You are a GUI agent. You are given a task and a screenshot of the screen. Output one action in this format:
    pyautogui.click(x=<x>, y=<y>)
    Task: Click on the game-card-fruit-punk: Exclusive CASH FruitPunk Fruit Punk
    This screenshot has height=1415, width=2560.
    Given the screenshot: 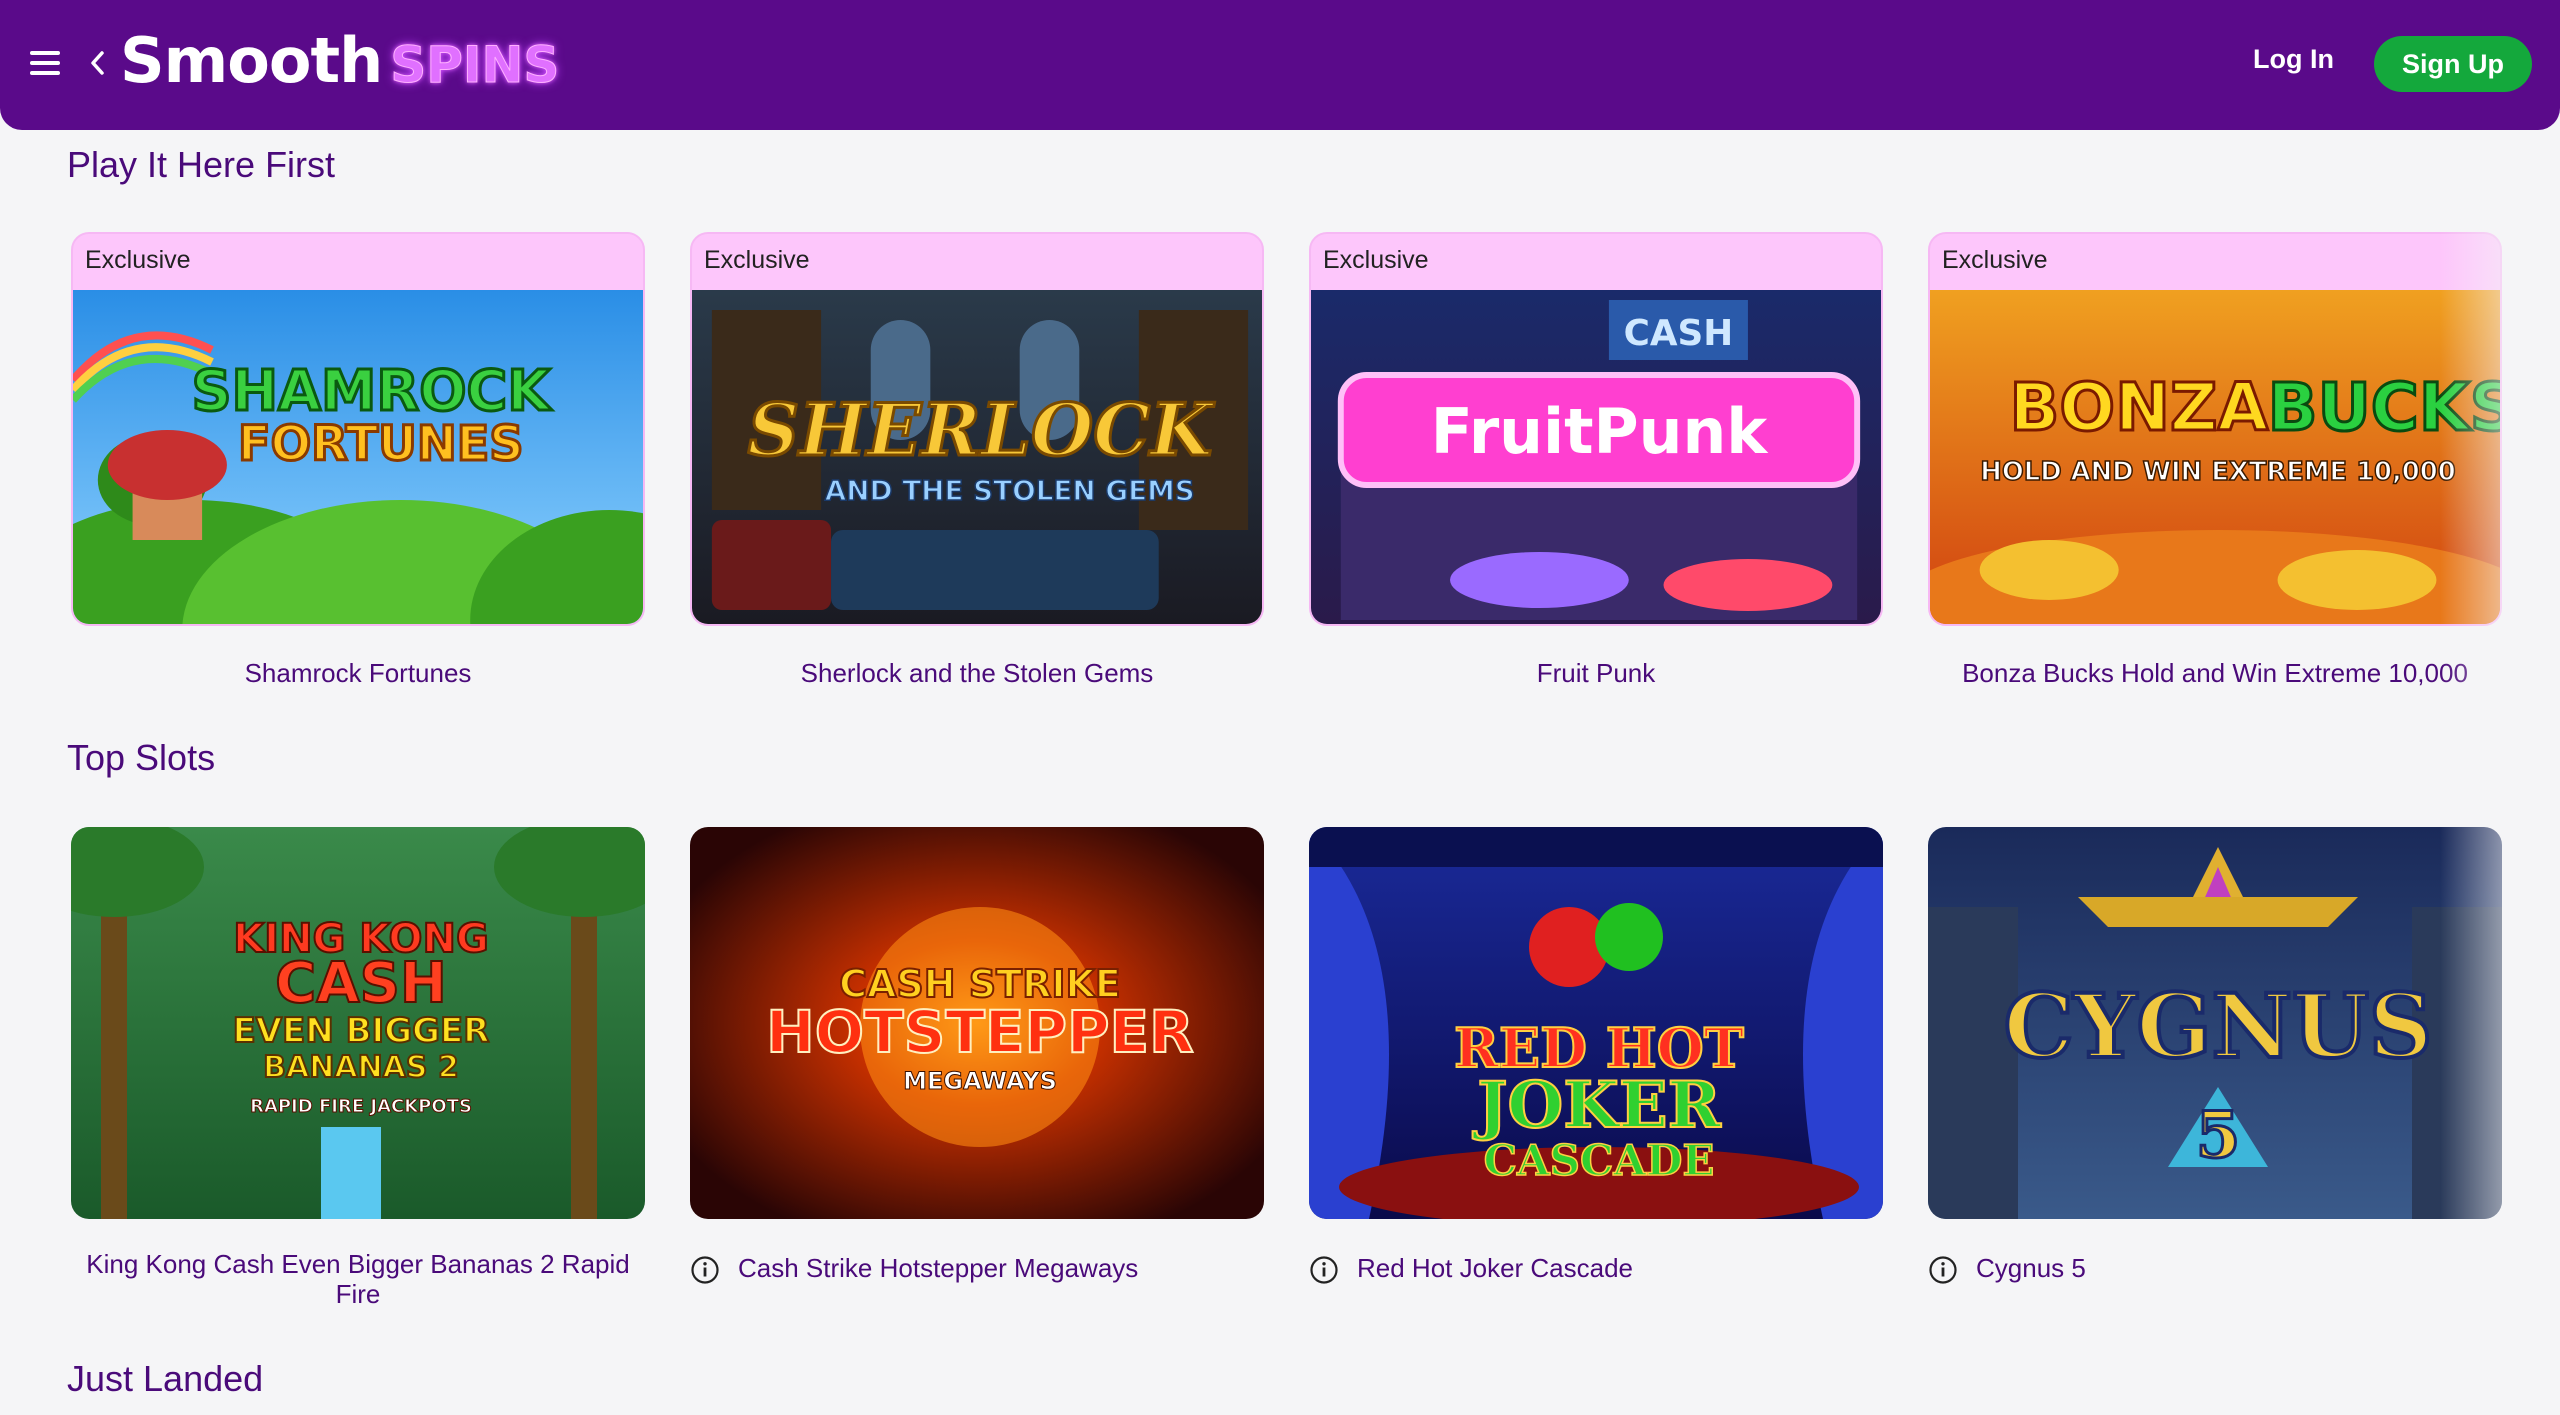 What is the action you would take?
    pyautogui.click(x=1596, y=460)
    